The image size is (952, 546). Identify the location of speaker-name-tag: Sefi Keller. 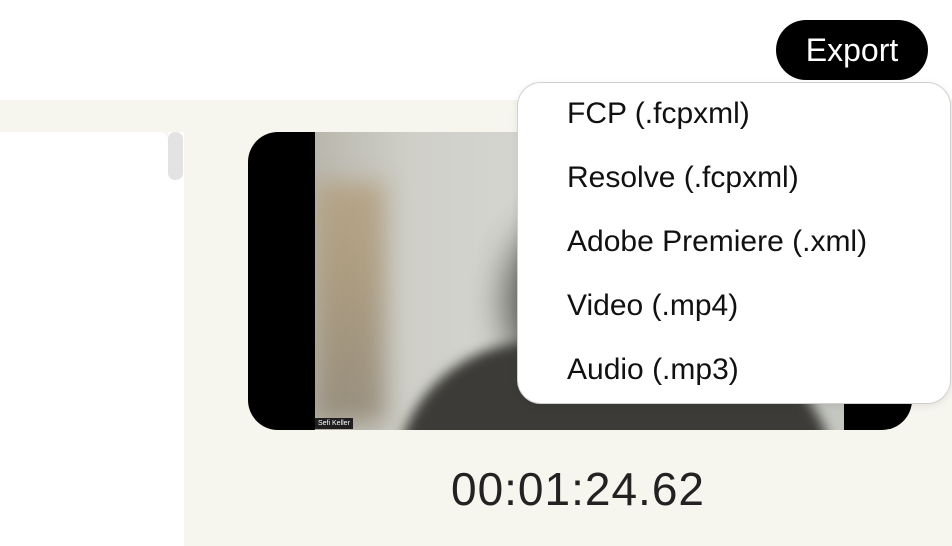
(334, 423).